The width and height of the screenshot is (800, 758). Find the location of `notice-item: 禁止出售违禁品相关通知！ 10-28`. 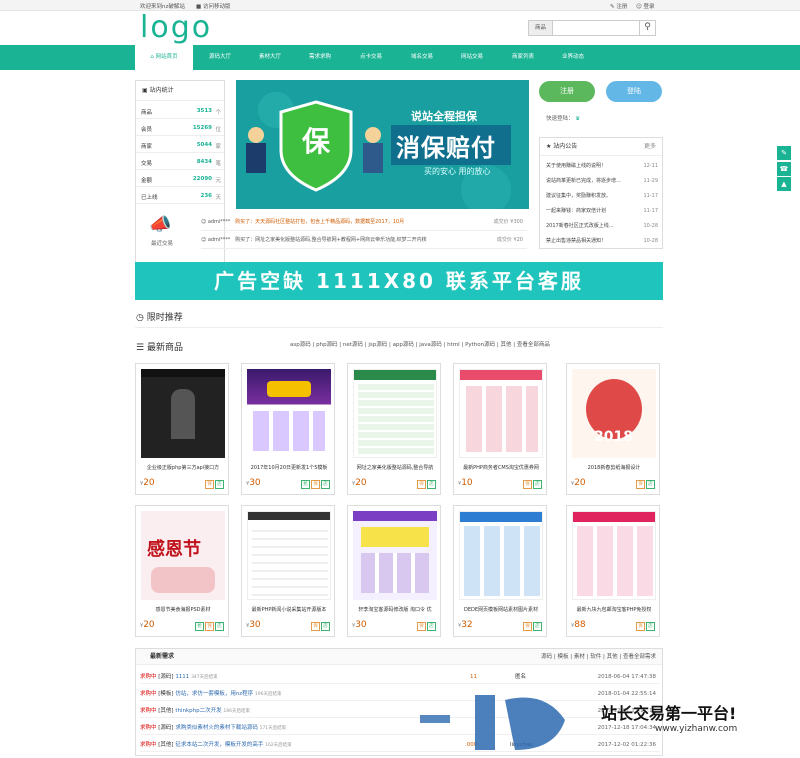

notice-item: 禁止出售违禁品相关通知！ 10-28 is located at coordinates (602, 241).